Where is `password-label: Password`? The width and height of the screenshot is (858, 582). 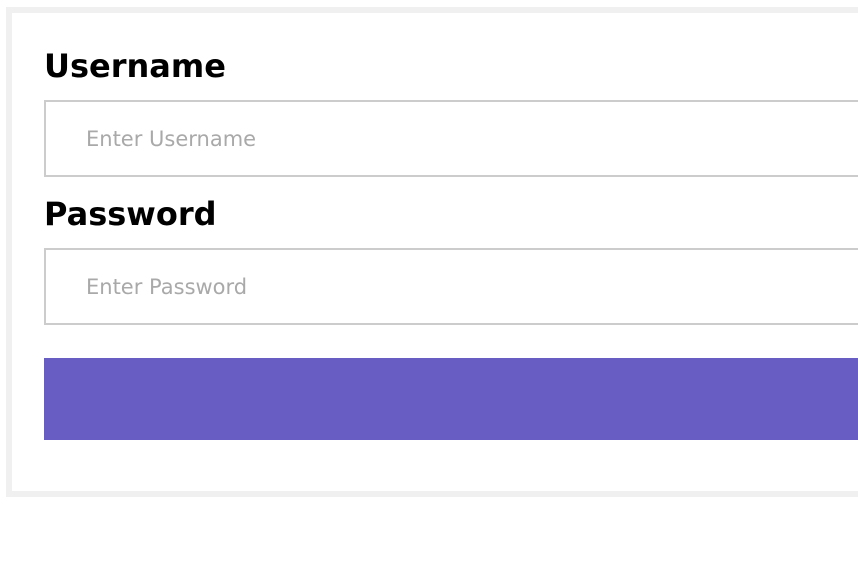 password-label: Password is located at coordinates (130, 214).